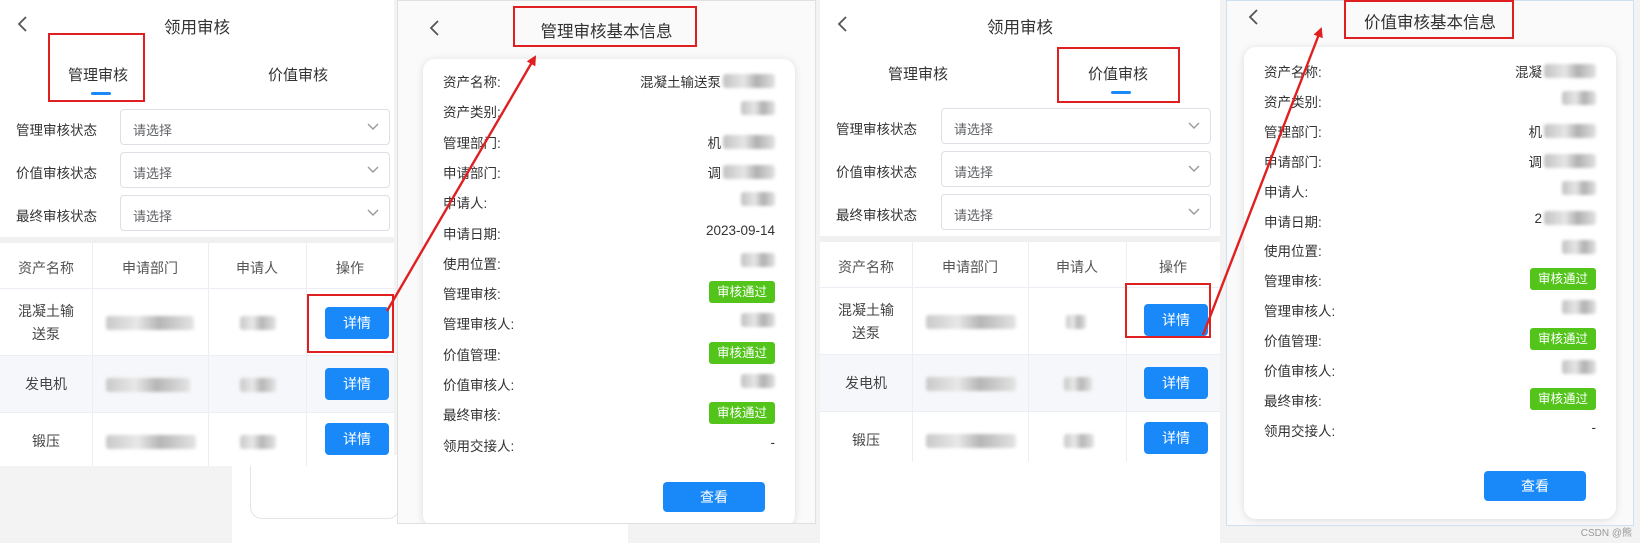 The image size is (1640, 543). What do you see at coordinates (609, 352) in the screenshot?
I see `info-row: 价值管理: 审核通过` at bounding box center [609, 352].